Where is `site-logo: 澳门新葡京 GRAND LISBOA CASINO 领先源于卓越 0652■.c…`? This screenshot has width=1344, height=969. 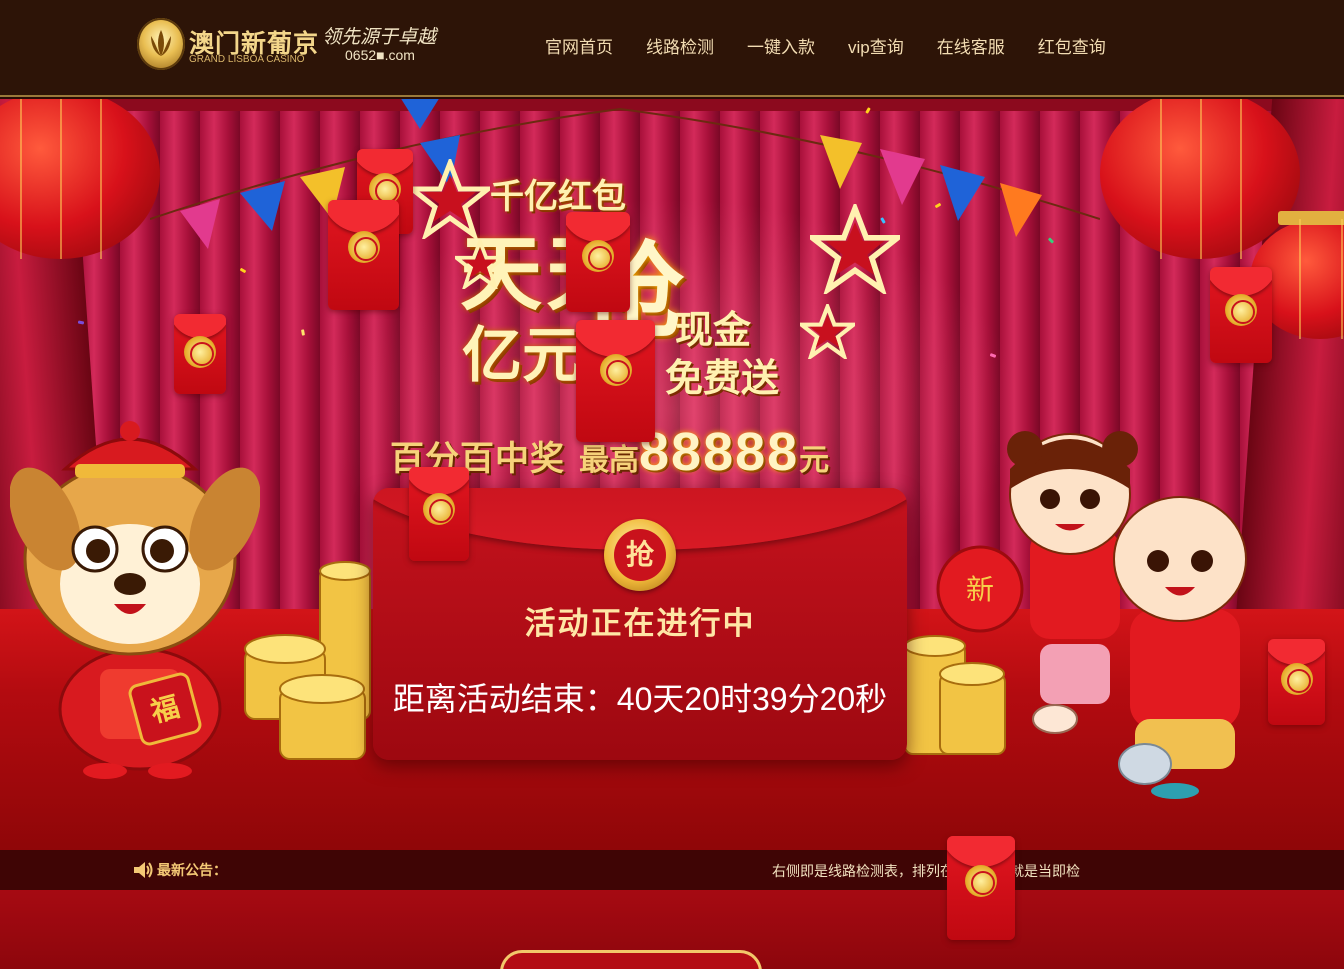
site-logo: 澳门新葡京 GRAND LISBOA CASINO 领先源于卓越 0652■.c… is located at coordinates (287, 46).